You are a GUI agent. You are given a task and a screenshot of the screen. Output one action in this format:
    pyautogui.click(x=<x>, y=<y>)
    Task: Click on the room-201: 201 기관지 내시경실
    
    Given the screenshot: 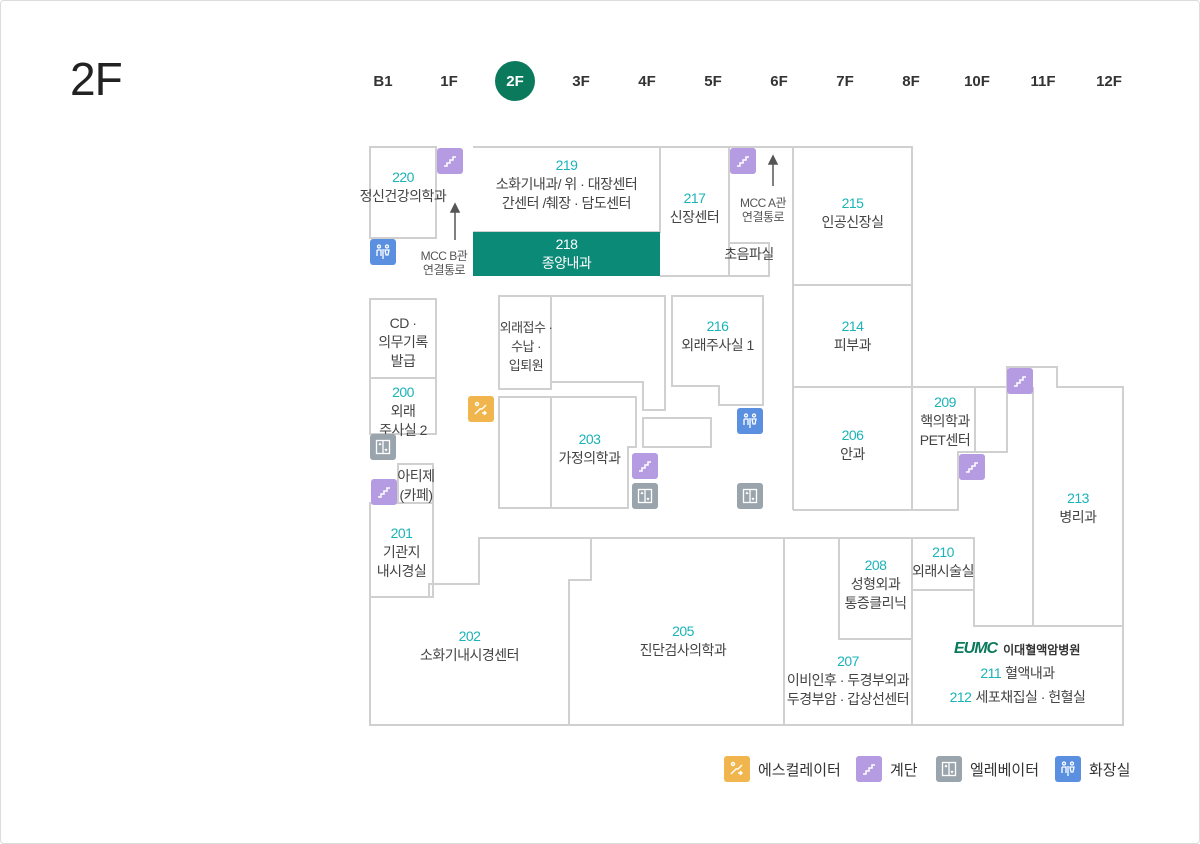 What is the action you would take?
    pyautogui.click(x=401, y=552)
    